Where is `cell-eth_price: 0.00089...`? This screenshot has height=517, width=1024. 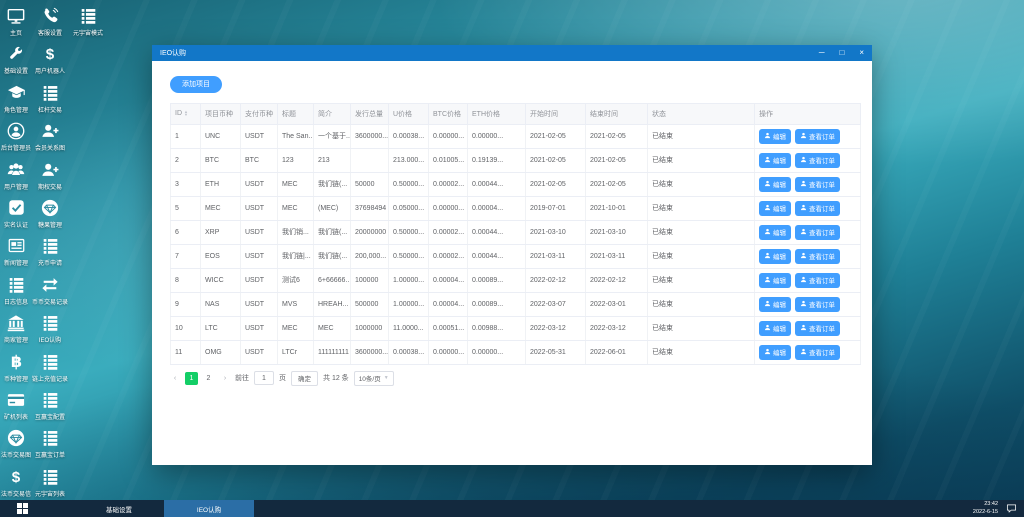
cell-eth_price: 0.00089... is located at coordinates (496, 280).